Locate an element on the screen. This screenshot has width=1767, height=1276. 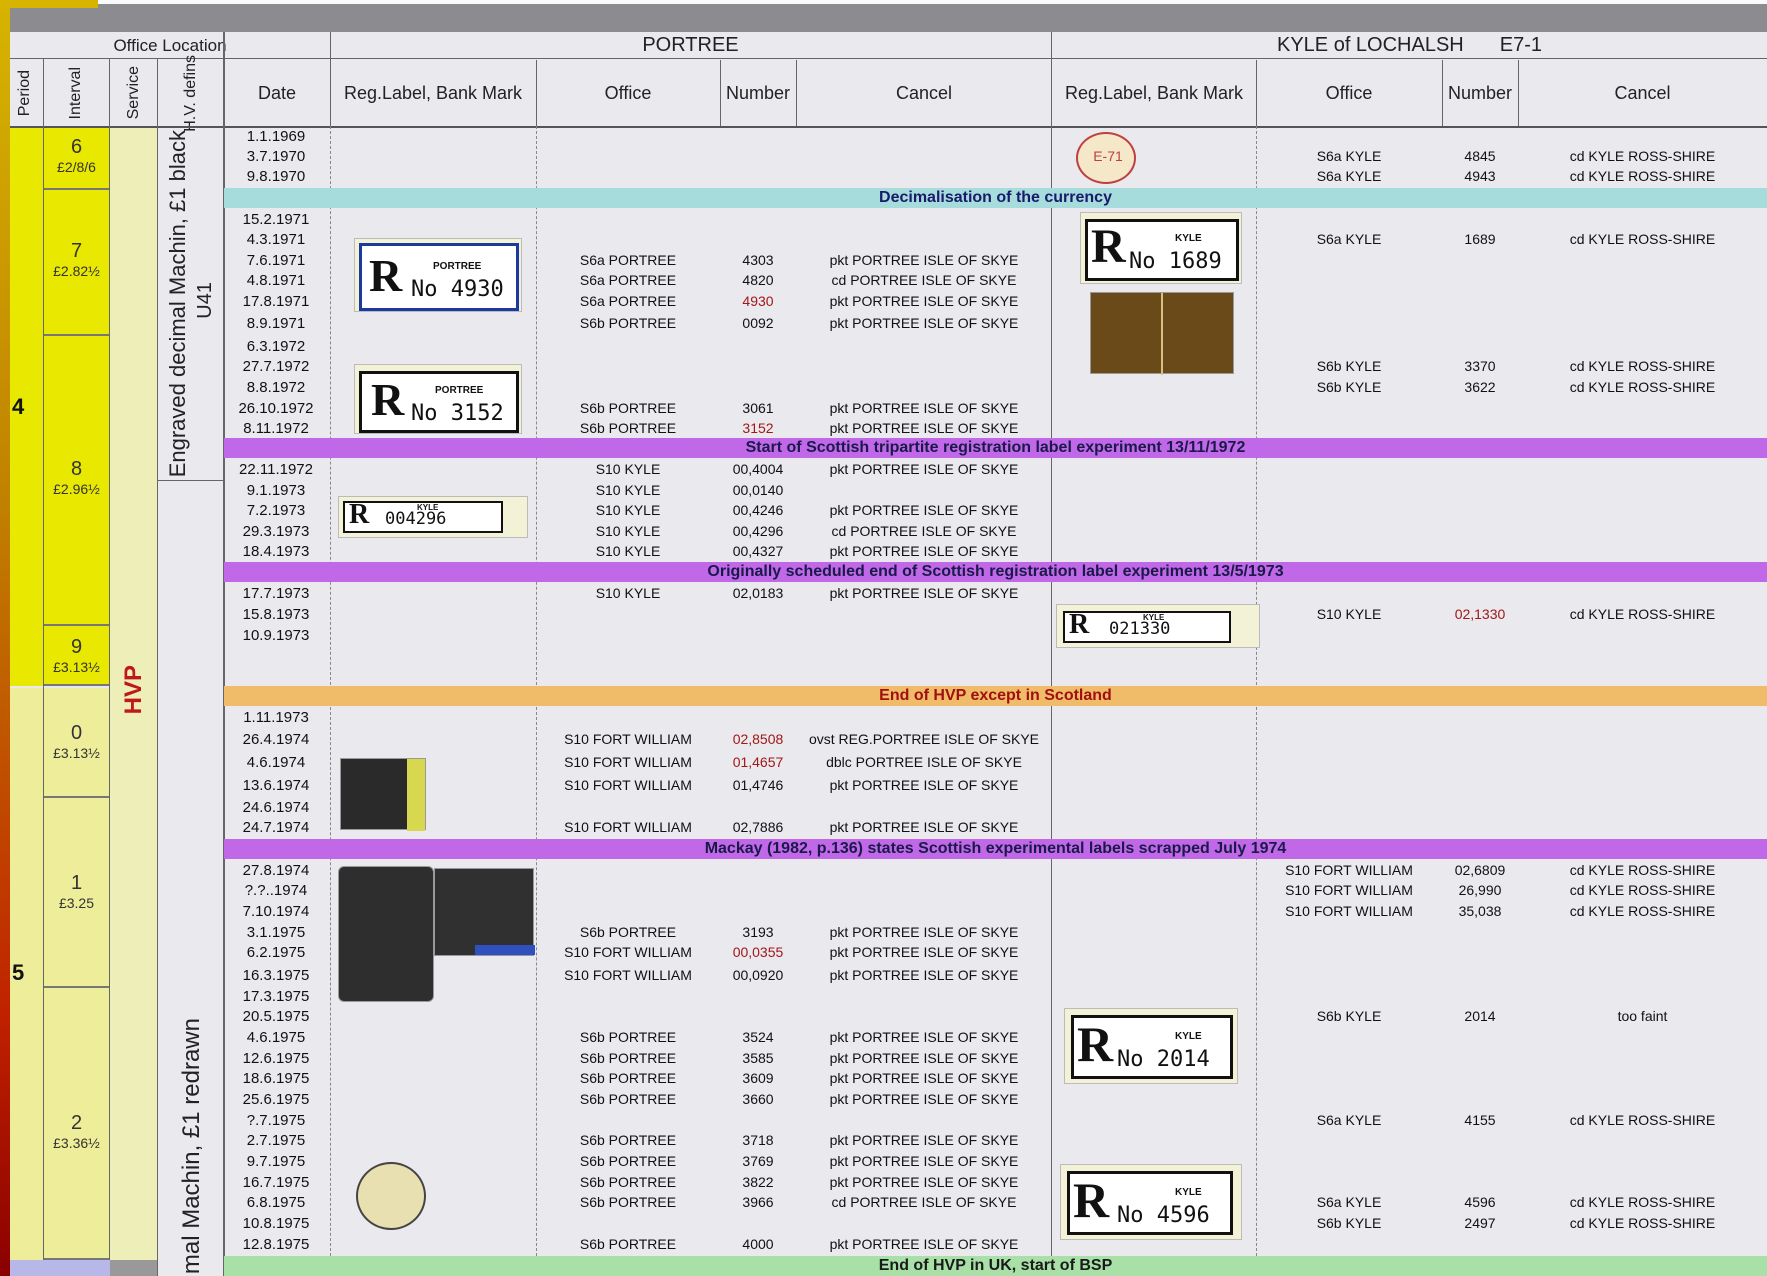
top-corner-accent is located at coordinates (49, 4).